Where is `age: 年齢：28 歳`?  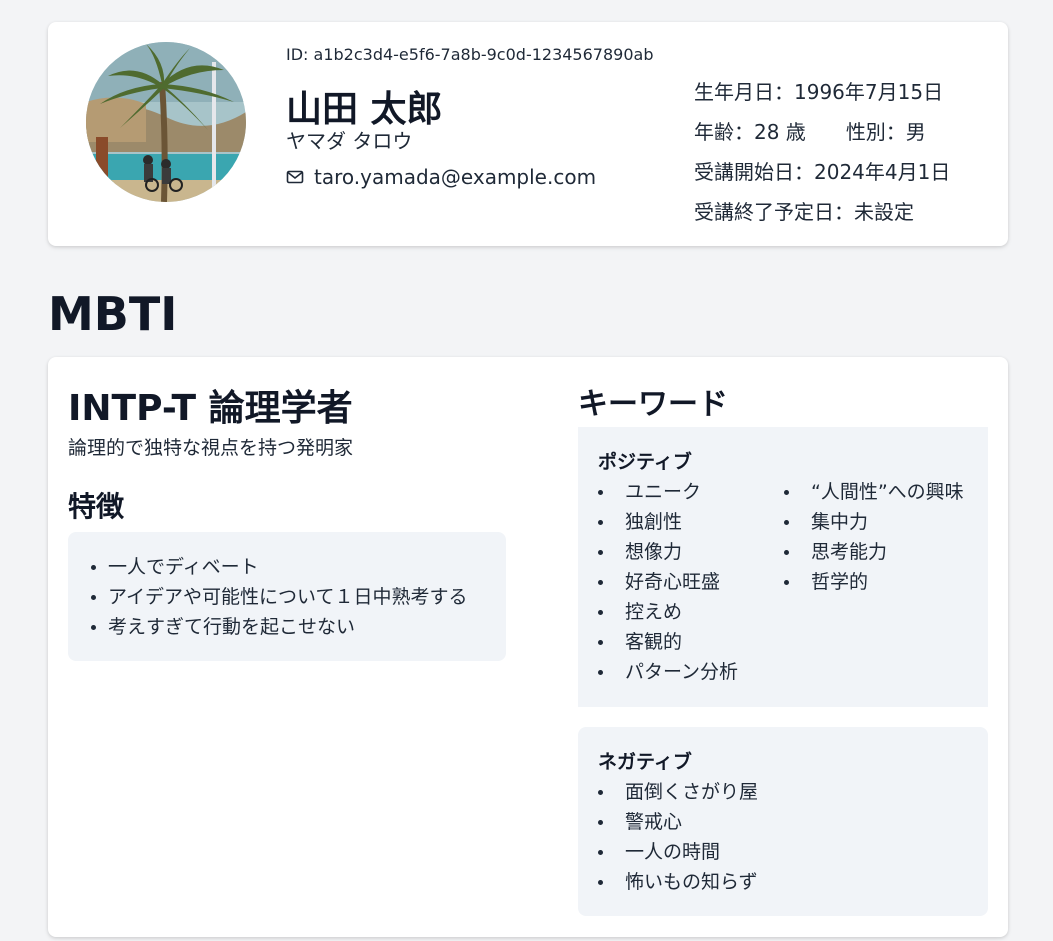
age: 年齢：28 歳 is located at coordinates (750, 132).